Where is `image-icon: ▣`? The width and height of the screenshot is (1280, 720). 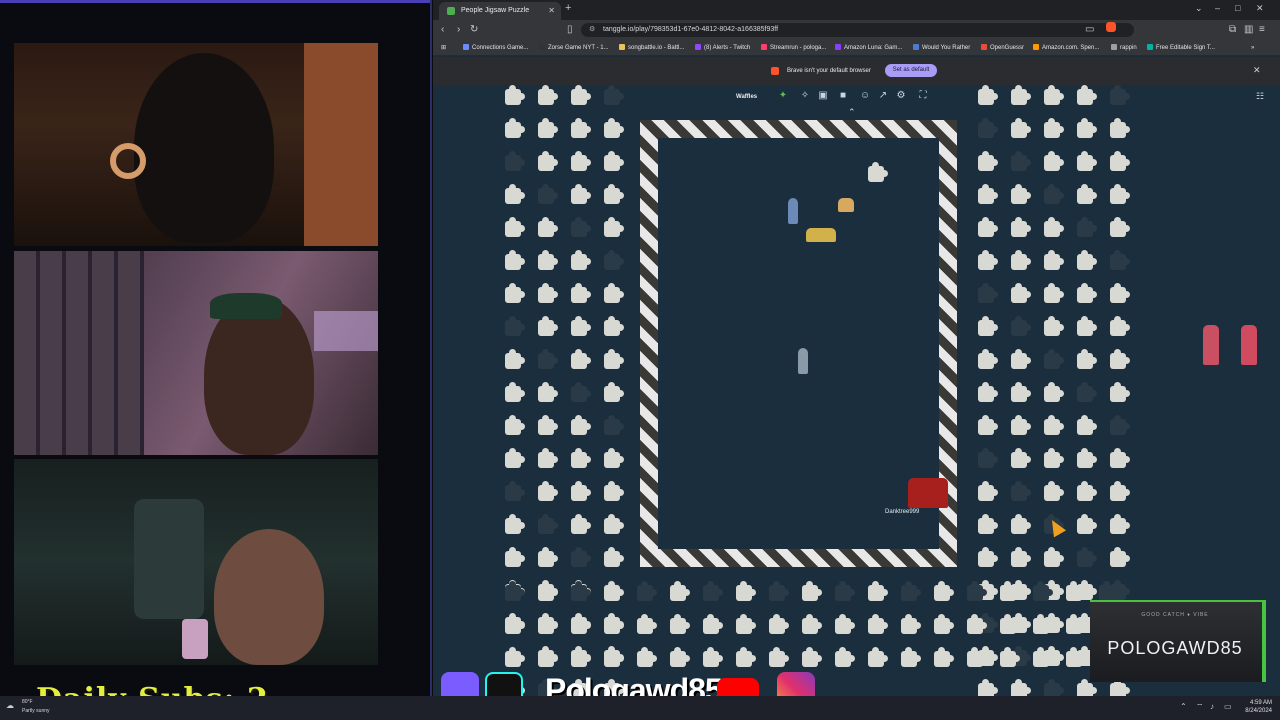 image-icon: ▣ is located at coordinates (823, 96).